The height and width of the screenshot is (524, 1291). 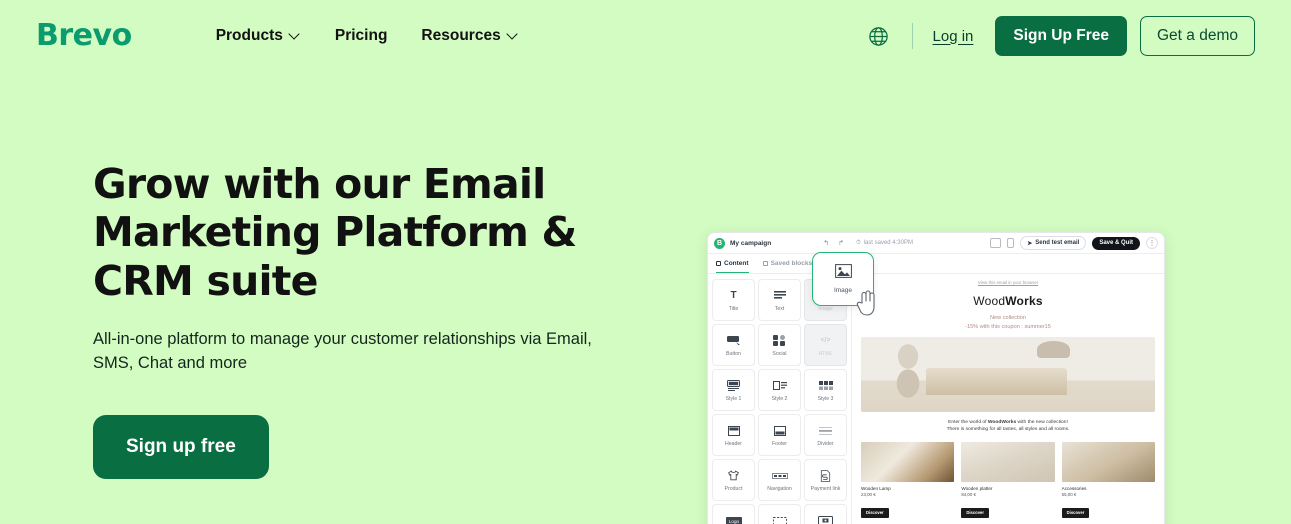 What do you see at coordinates (1108, 480) in the screenshot?
I see `product-card: Accessories 55,00 € Discover` at bounding box center [1108, 480].